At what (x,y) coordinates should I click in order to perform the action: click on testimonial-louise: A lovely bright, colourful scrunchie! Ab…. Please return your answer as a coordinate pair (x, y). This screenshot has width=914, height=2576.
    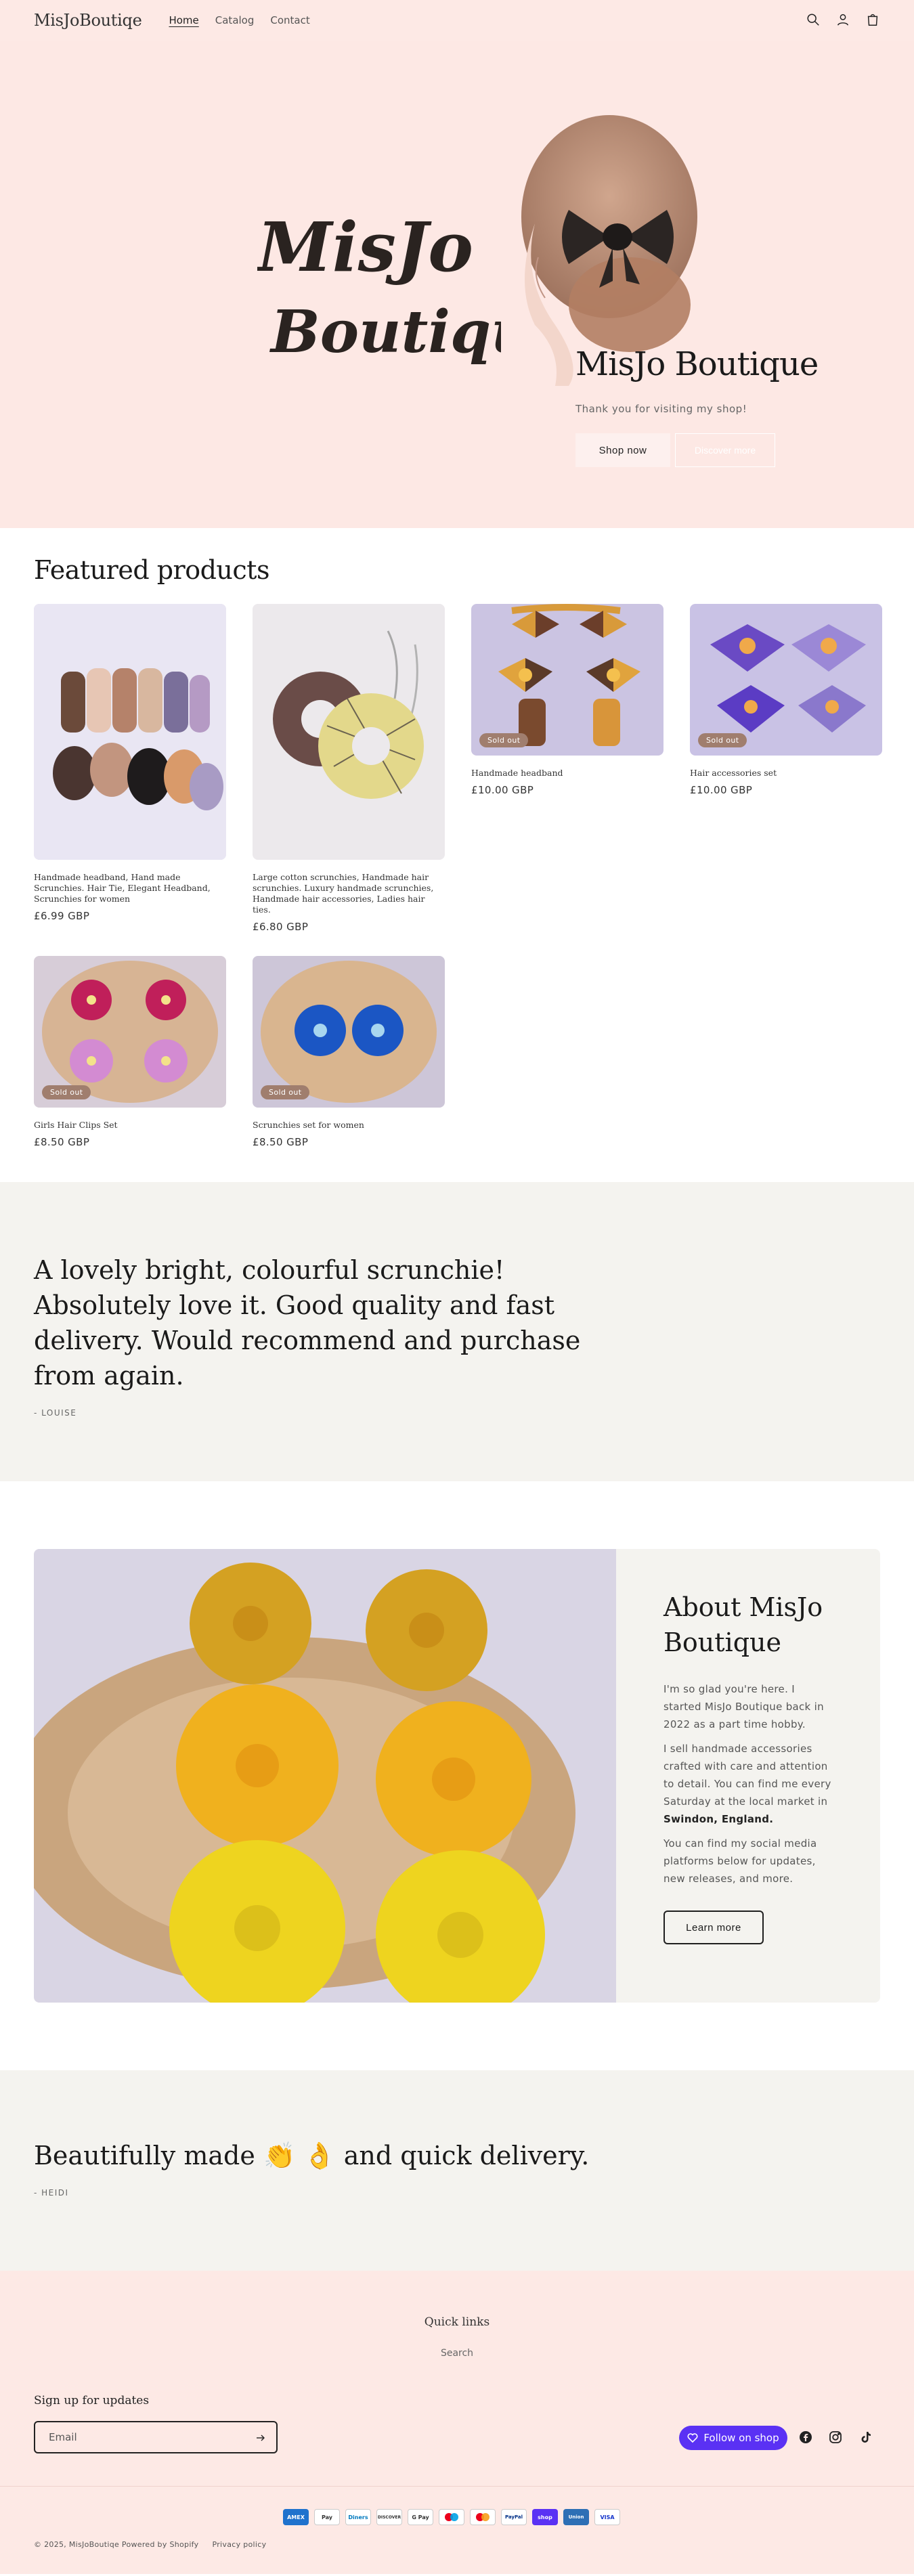
    Looking at the image, I should click on (457, 1331).